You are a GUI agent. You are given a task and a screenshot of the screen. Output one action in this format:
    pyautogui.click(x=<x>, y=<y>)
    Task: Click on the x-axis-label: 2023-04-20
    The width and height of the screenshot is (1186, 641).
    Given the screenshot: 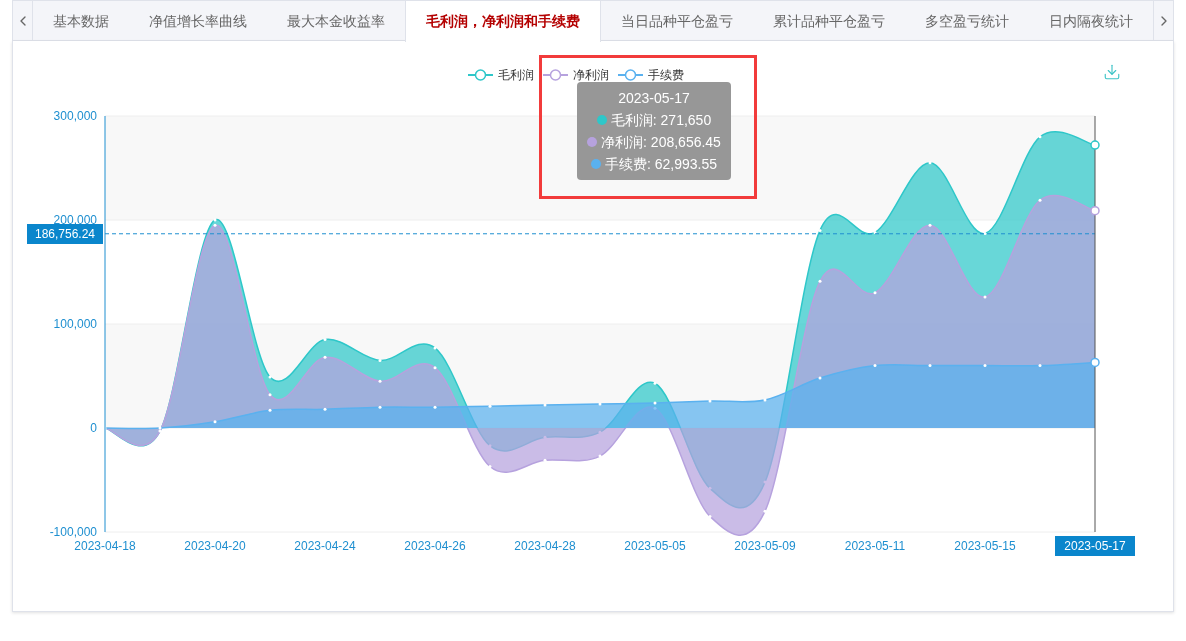 What is the action you would take?
    pyautogui.click(x=215, y=546)
    